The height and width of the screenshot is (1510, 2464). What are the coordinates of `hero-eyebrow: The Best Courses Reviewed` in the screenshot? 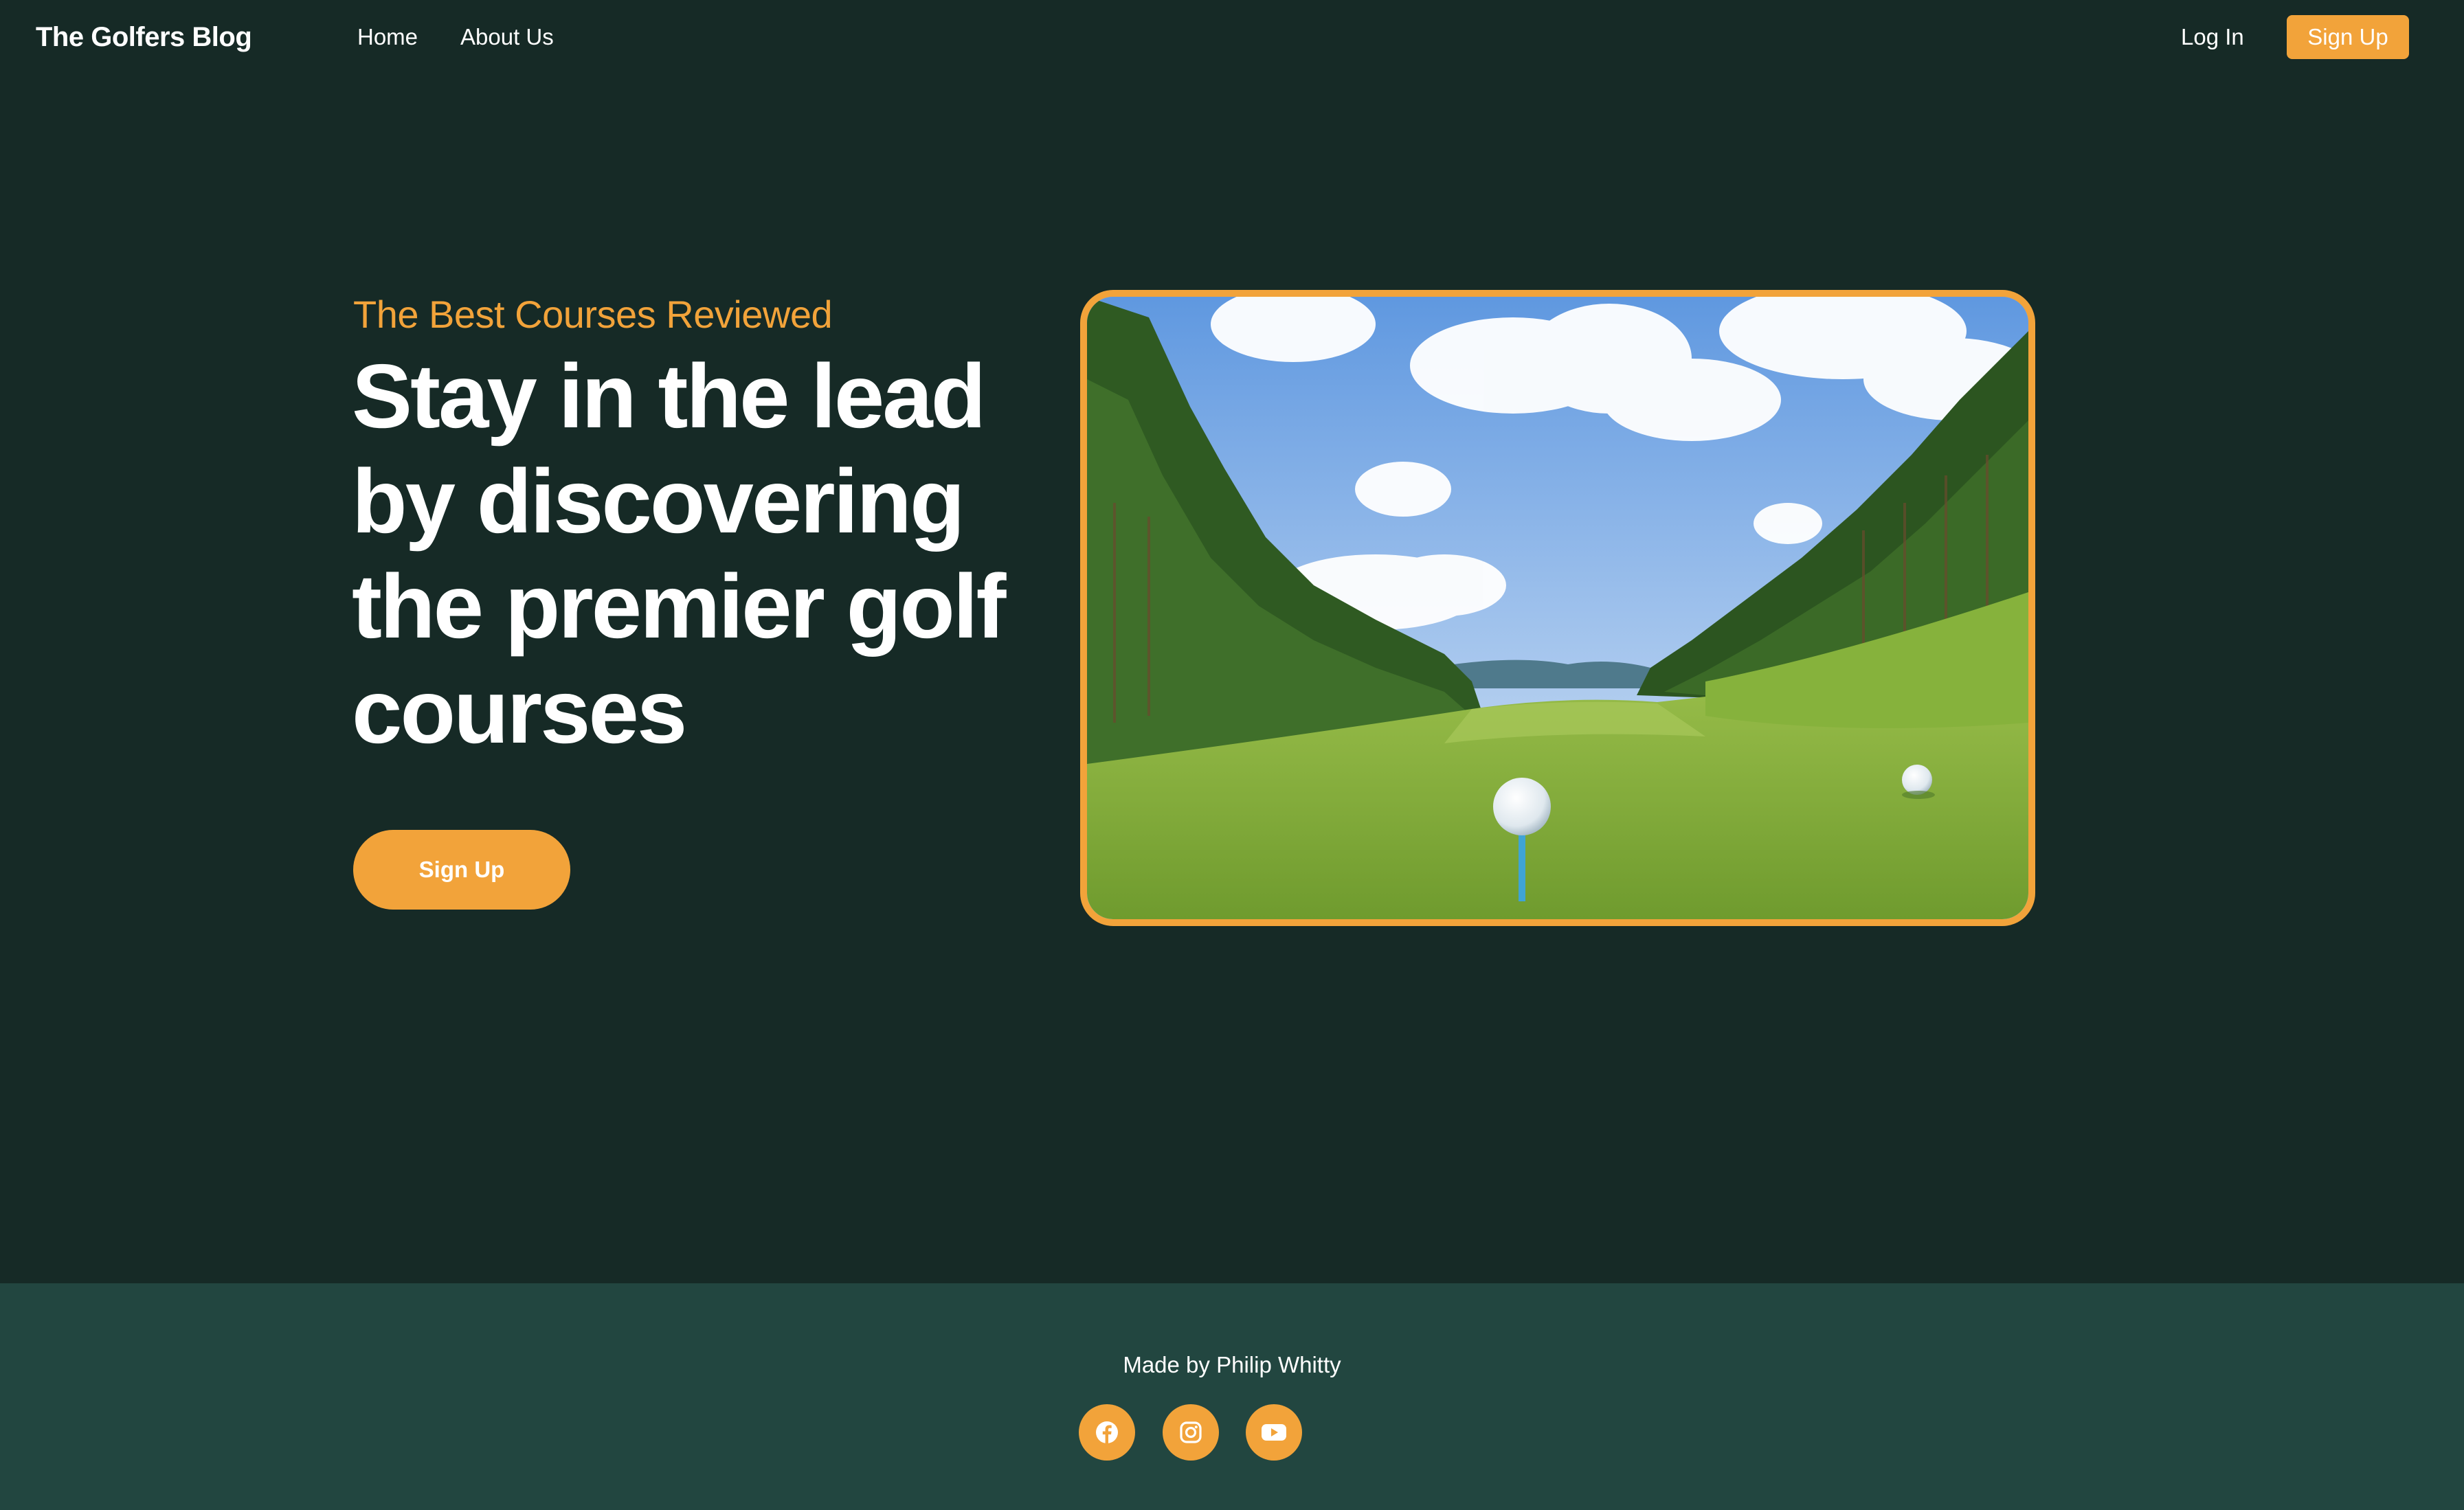 It's located at (593, 314).